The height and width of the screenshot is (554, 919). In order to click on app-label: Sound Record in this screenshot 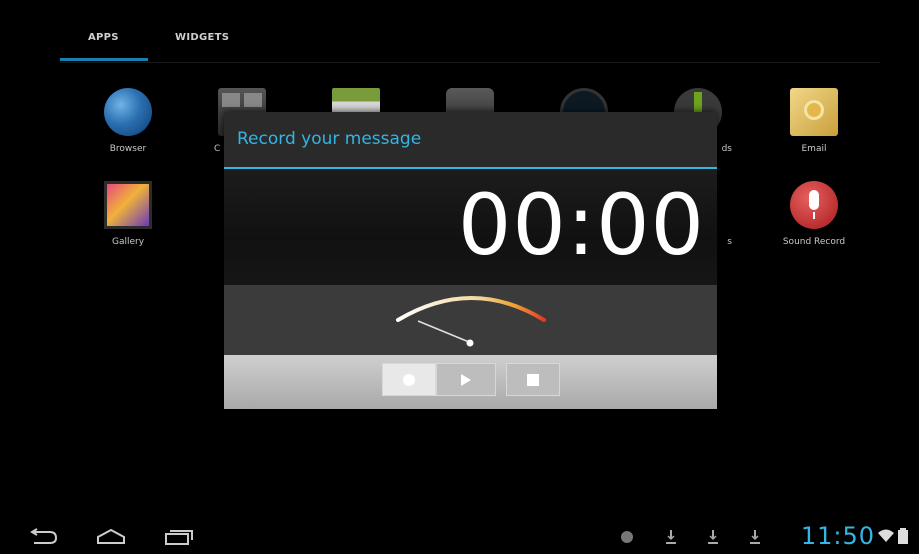, I will do `click(814, 242)`.